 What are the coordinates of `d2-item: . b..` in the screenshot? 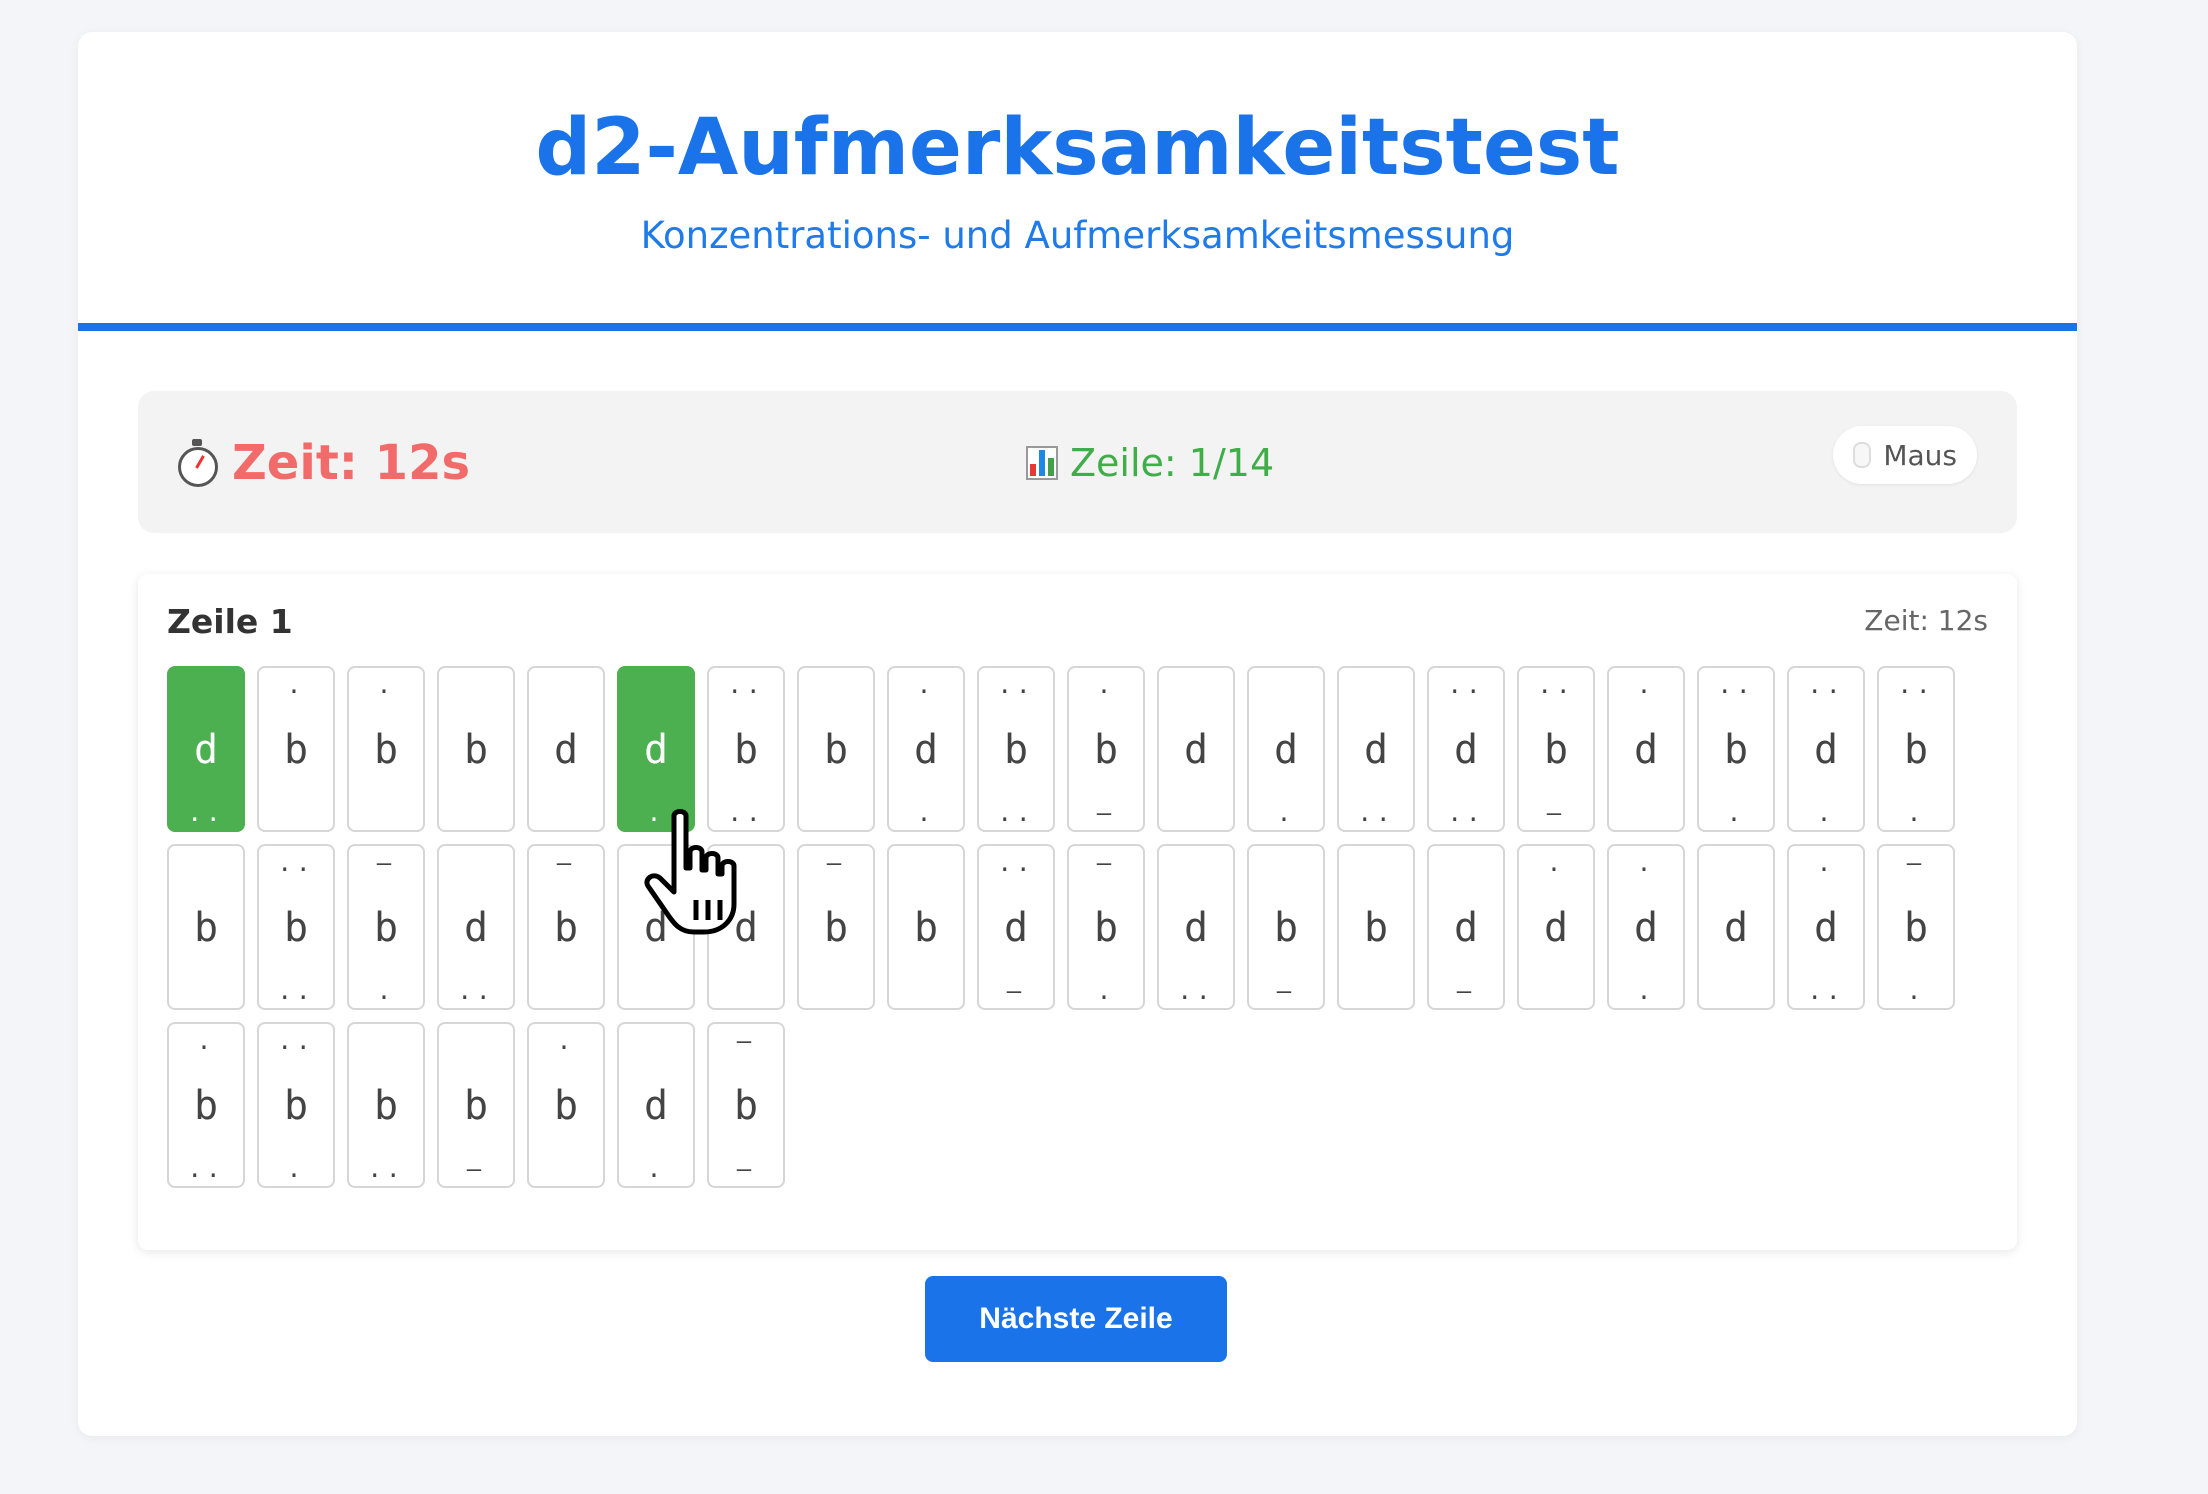 It's located at (206, 1105).